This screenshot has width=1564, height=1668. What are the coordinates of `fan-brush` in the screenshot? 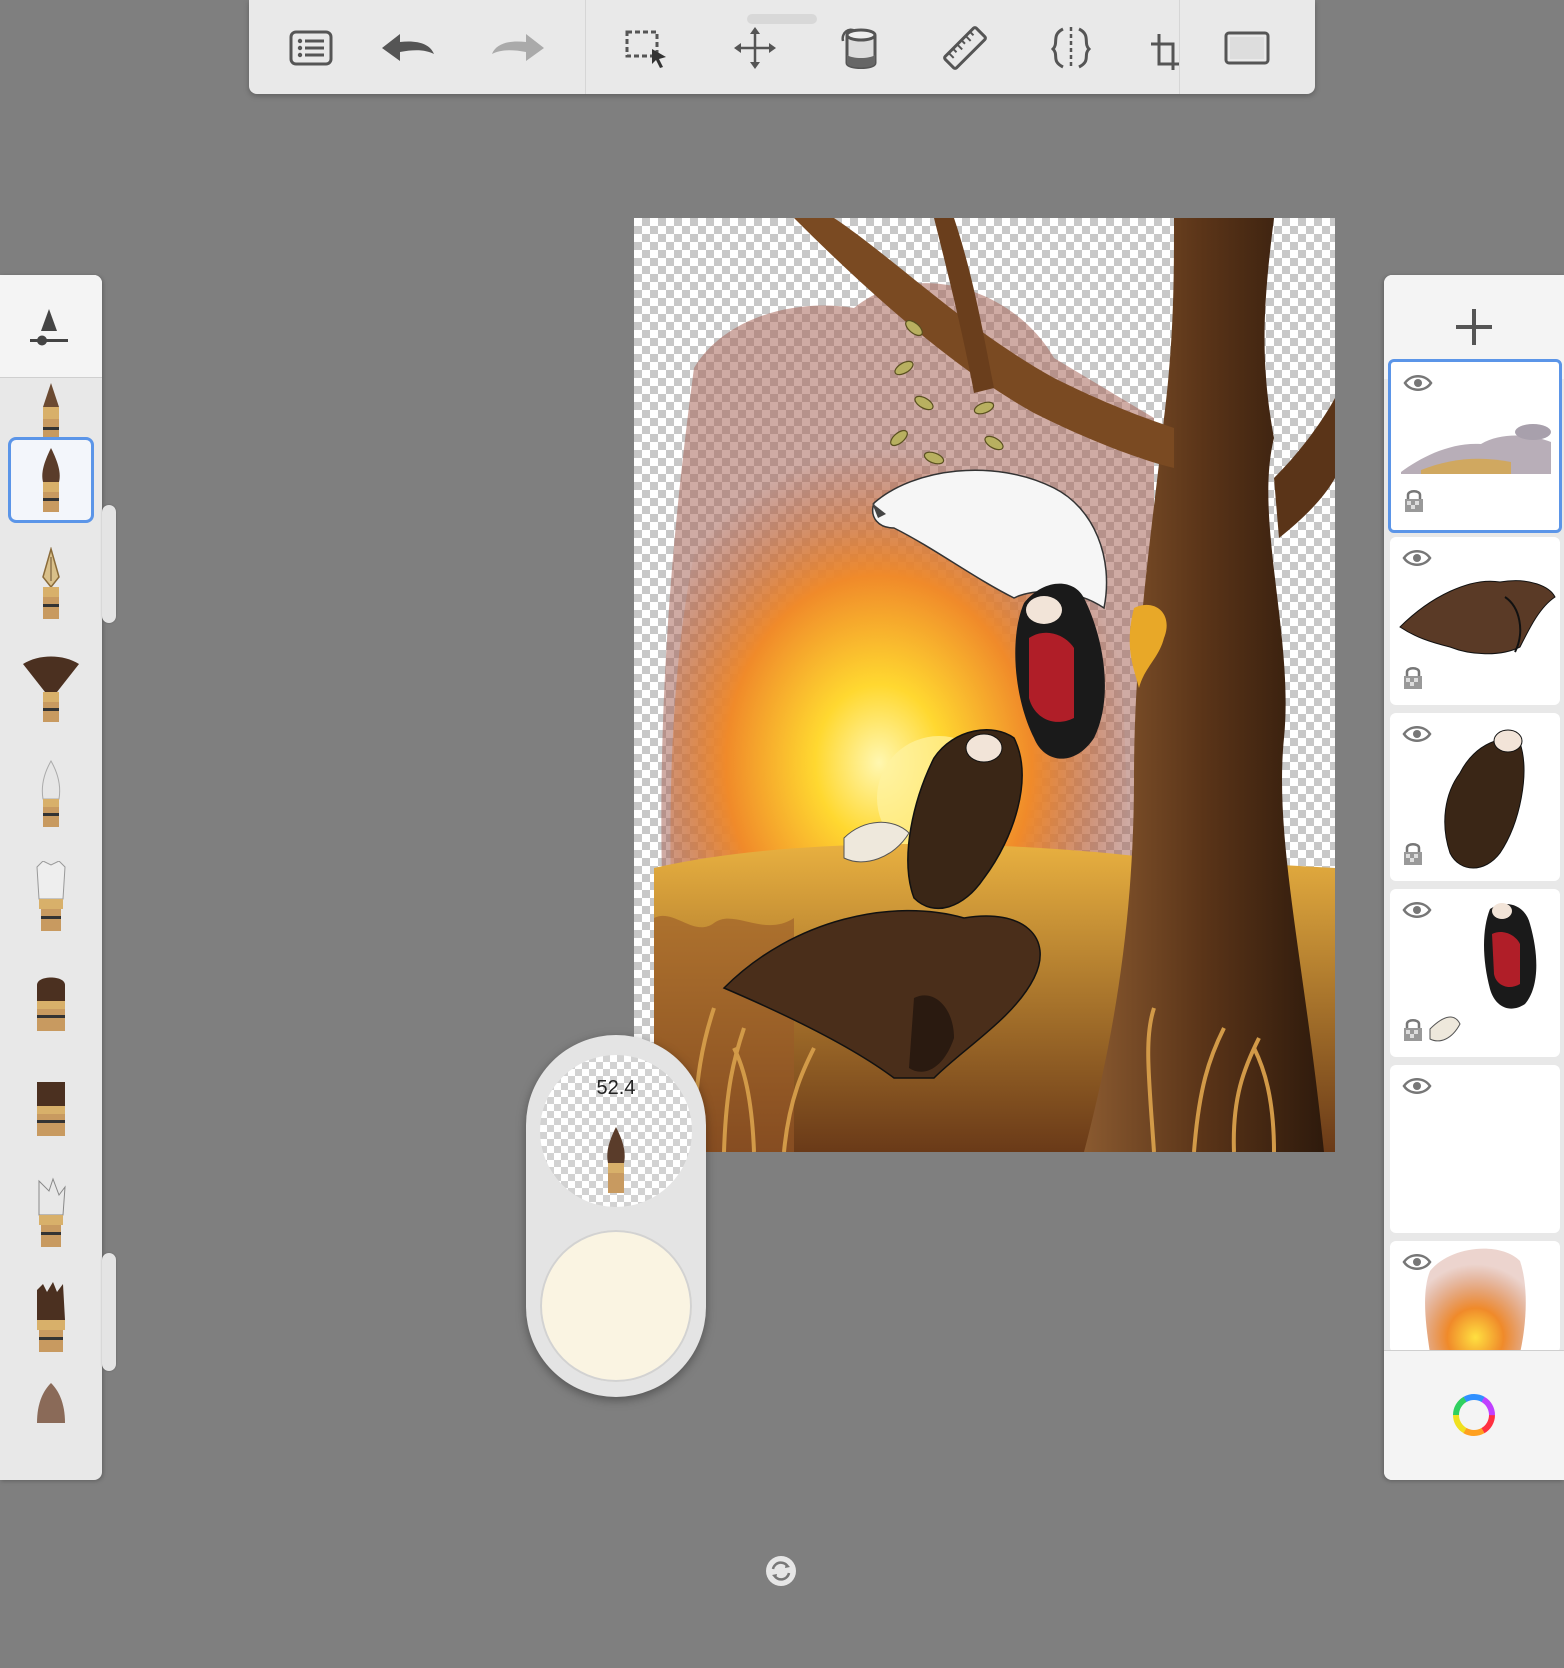 It's located at (51, 690).